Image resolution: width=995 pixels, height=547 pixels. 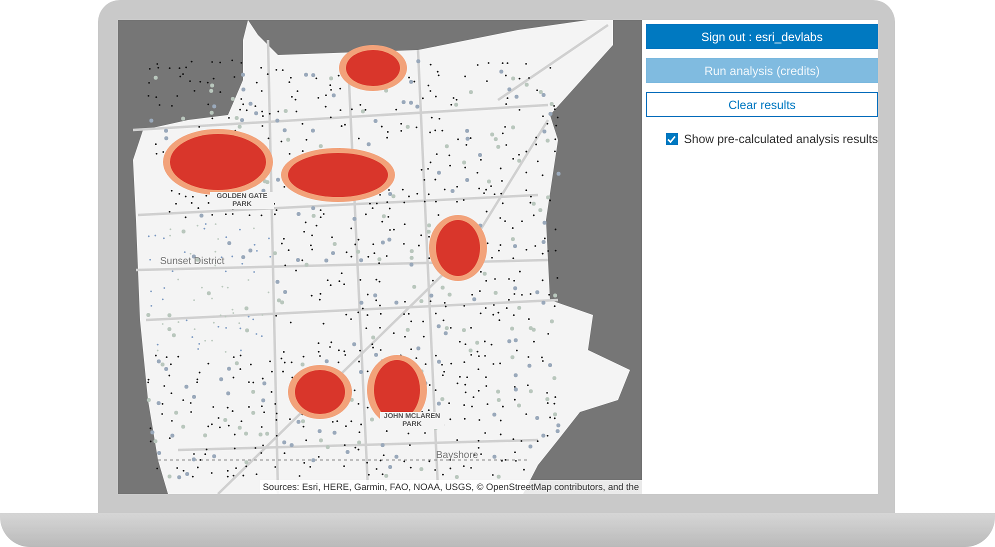 What do you see at coordinates (457, 455) in the screenshot?
I see `map-label: Bayshore` at bounding box center [457, 455].